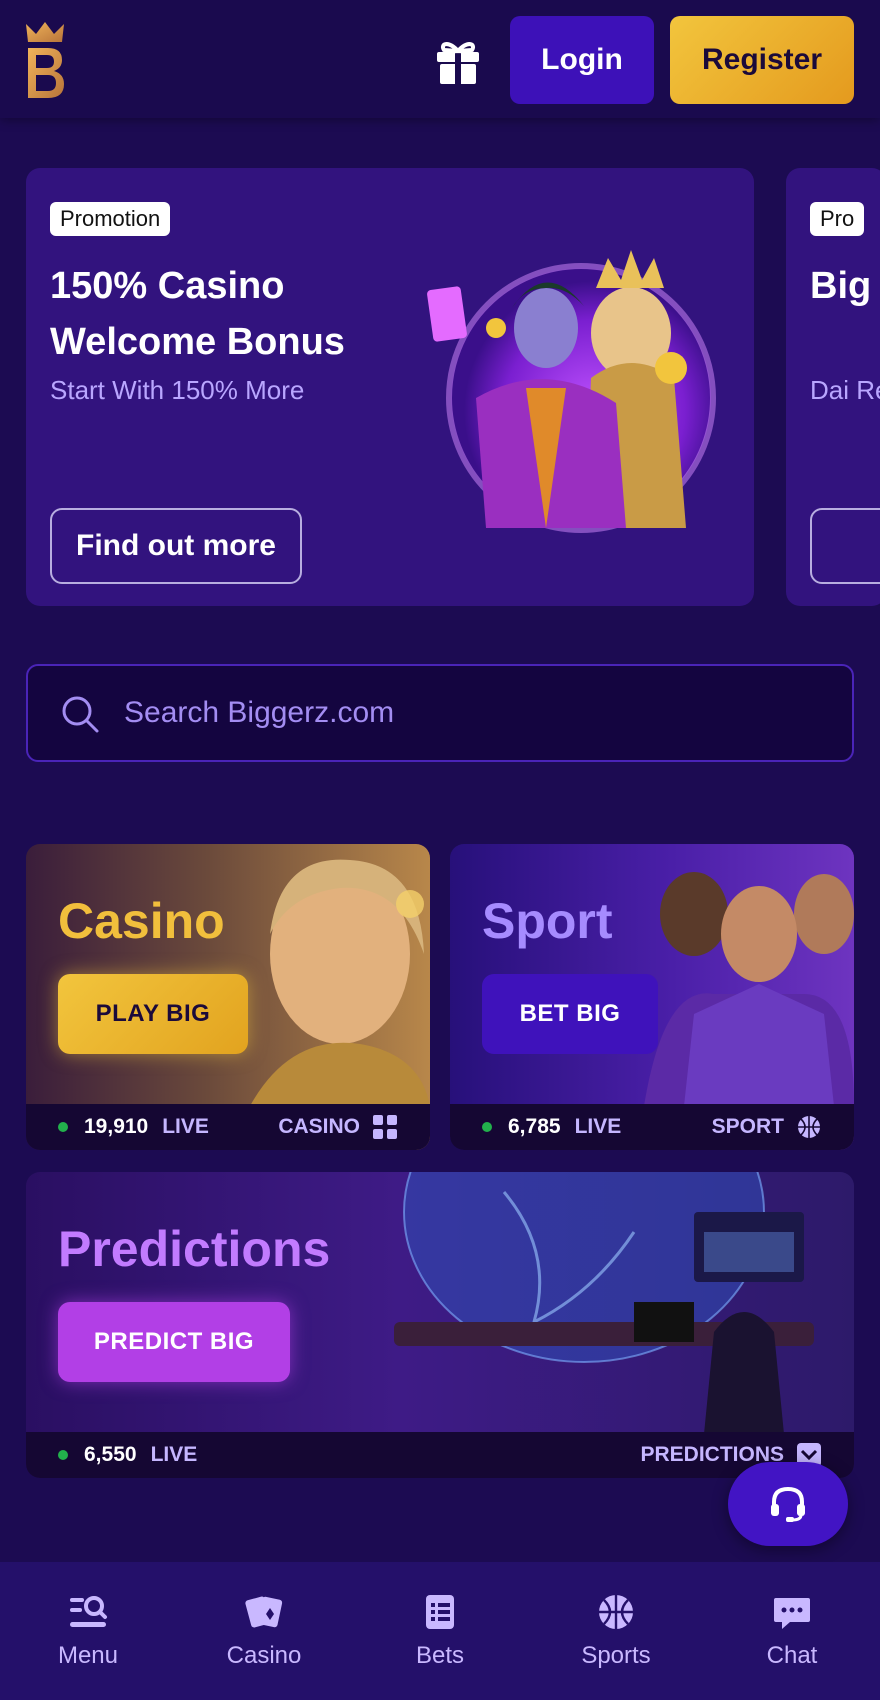 Image resolution: width=880 pixels, height=1700 pixels. What do you see at coordinates (141, 921) in the screenshot?
I see `casino-tile-title: Casino` at bounding box center [141, 921].